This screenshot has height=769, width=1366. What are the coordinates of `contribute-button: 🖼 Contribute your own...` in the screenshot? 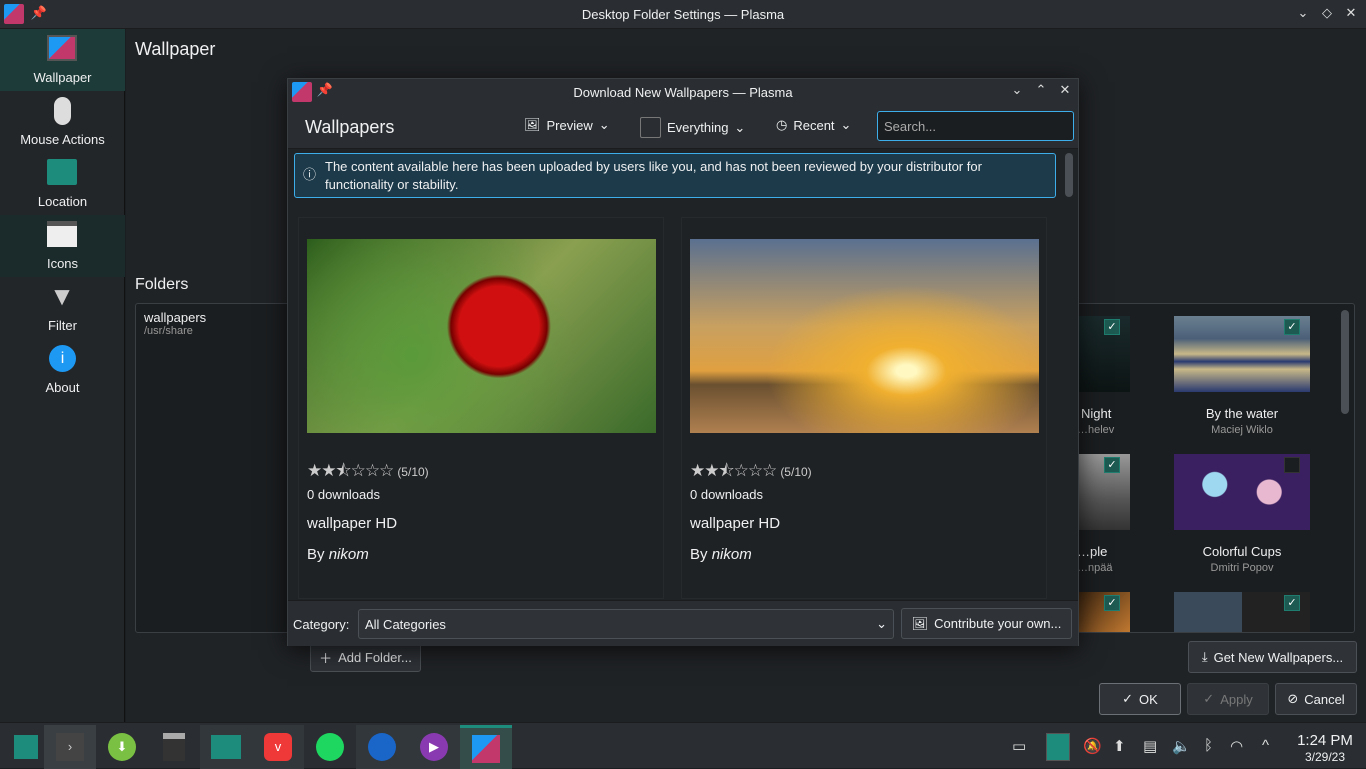 It's located at (986, 623).